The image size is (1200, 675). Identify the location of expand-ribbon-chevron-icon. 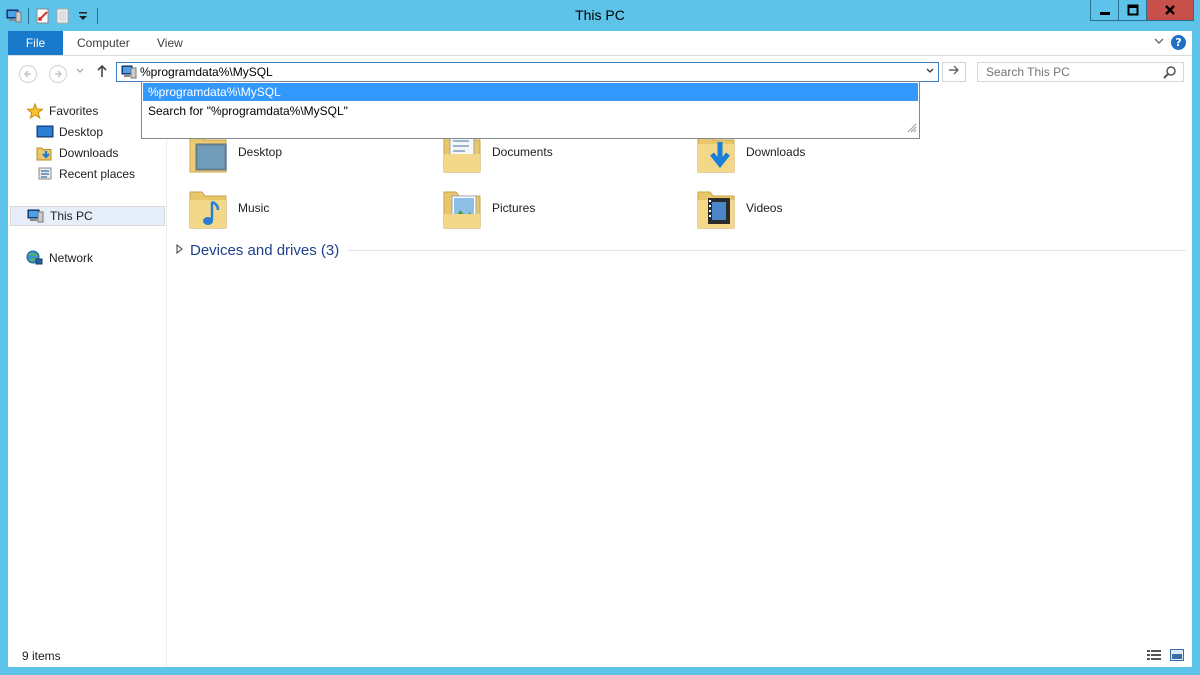
(1159, 42).